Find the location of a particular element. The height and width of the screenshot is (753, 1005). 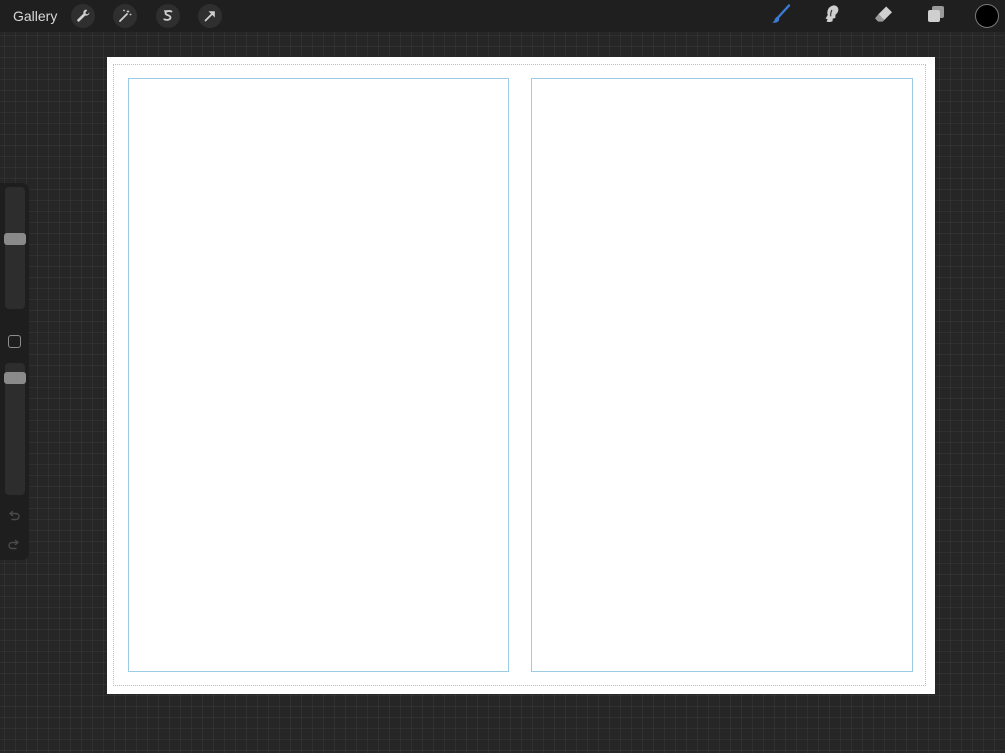

brush-size-slider is located at coordinates (15, 248).